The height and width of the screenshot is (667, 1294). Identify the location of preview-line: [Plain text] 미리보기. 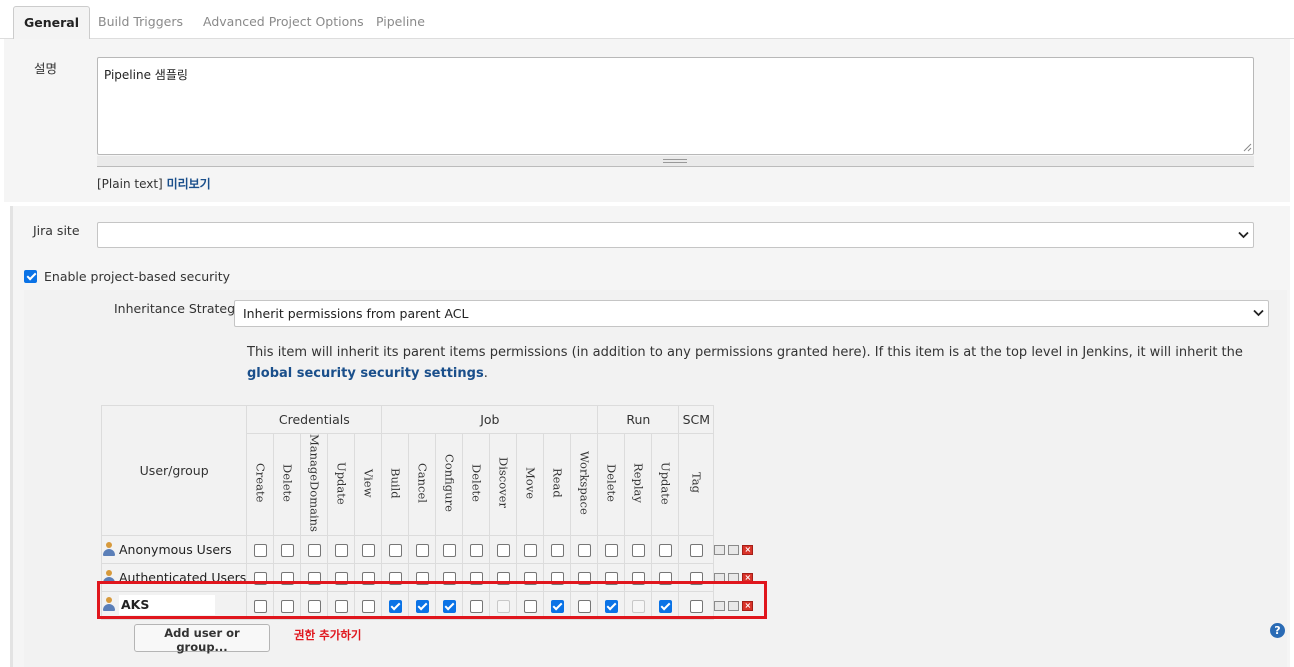
(154, 183).